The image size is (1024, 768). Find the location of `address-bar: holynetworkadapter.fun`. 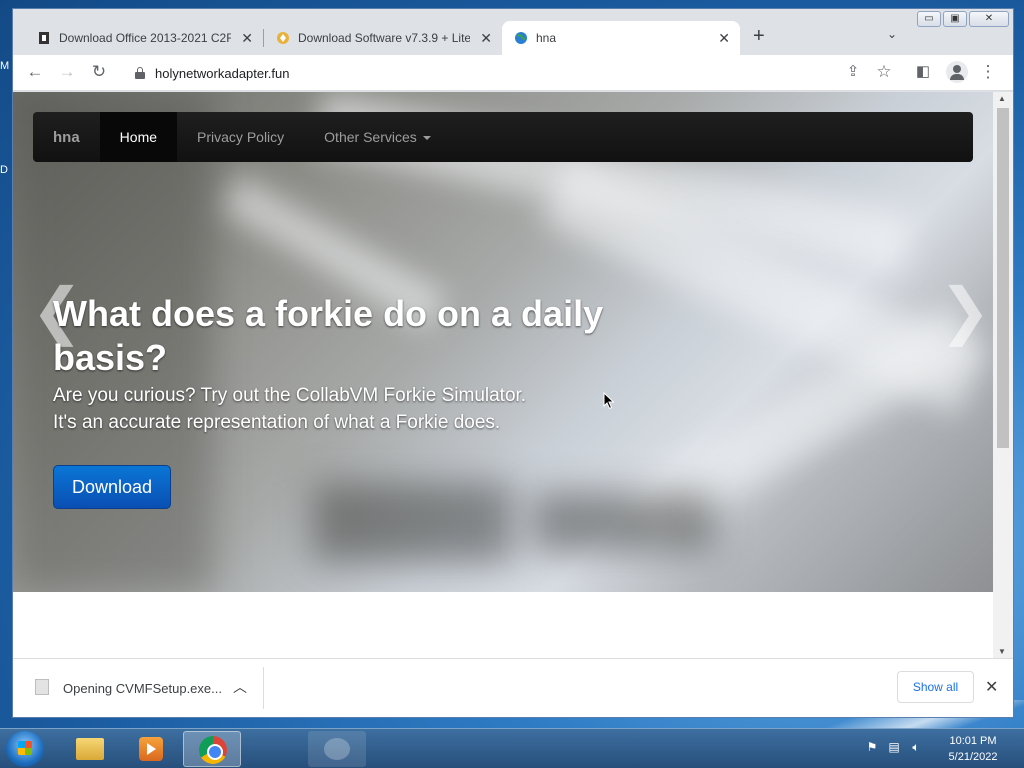

address-bar: holynetworkadapter.fun is located at coordinates (509, 73).